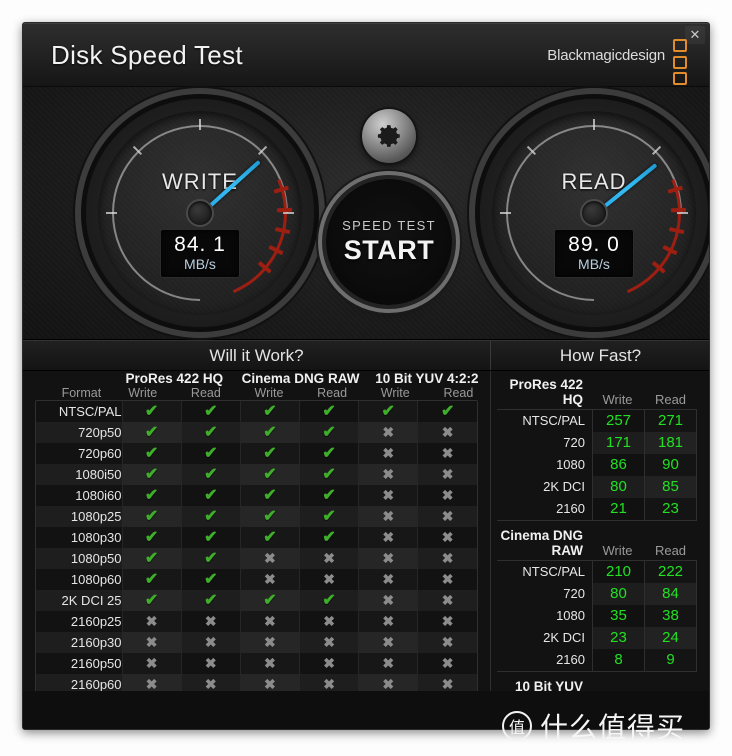  Describe the element at coordinates (670, 616) in the screenshot. I see `how-fast-read-value: 38` at that location.